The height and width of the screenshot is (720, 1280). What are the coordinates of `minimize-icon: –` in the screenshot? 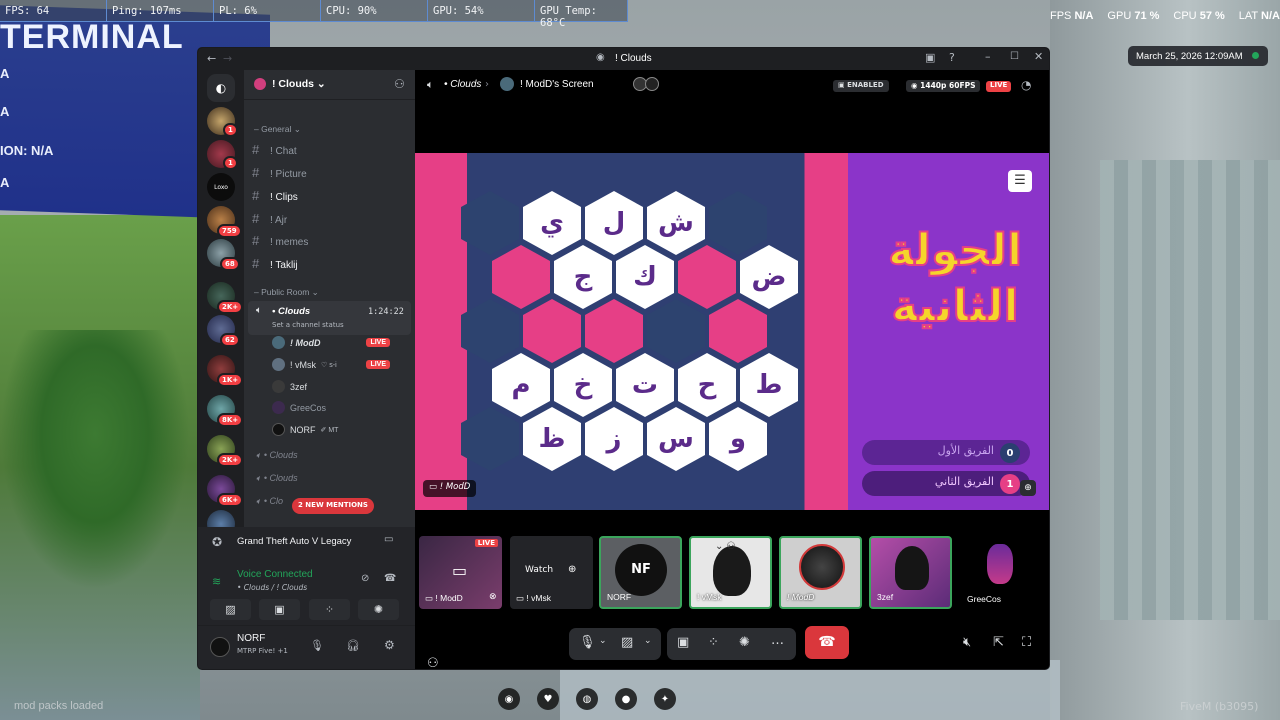 It's located at (988, 56).